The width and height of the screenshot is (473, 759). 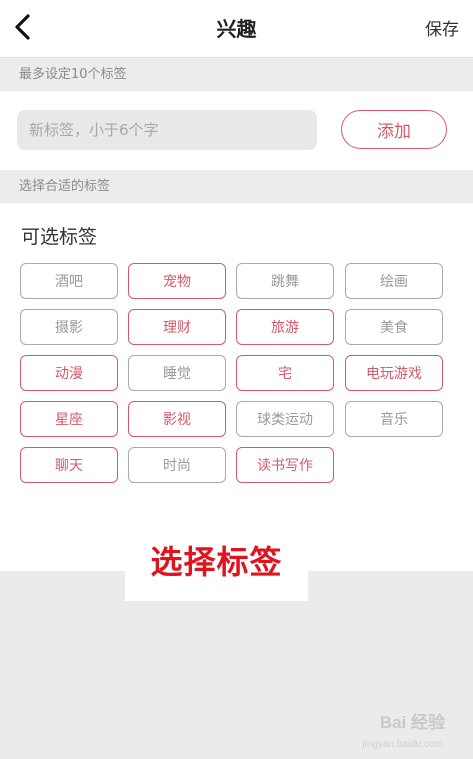 I want to click on chevron-left-icon, so click(x=23, y=27).